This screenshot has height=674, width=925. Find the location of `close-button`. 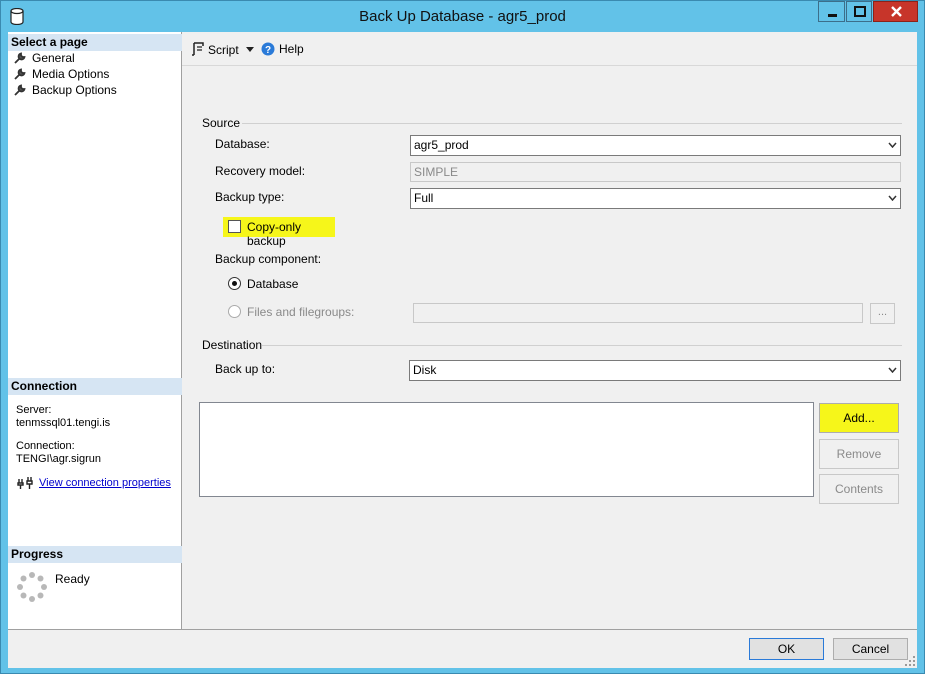

close-button is located at coordinates (895, 11).